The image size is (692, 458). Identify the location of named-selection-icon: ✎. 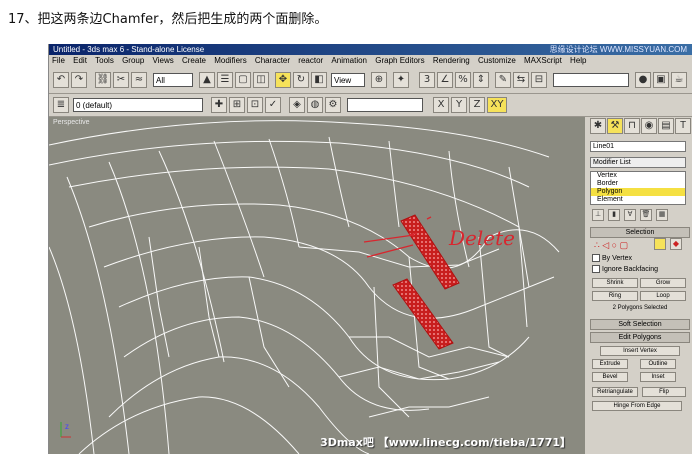
(503, 80).